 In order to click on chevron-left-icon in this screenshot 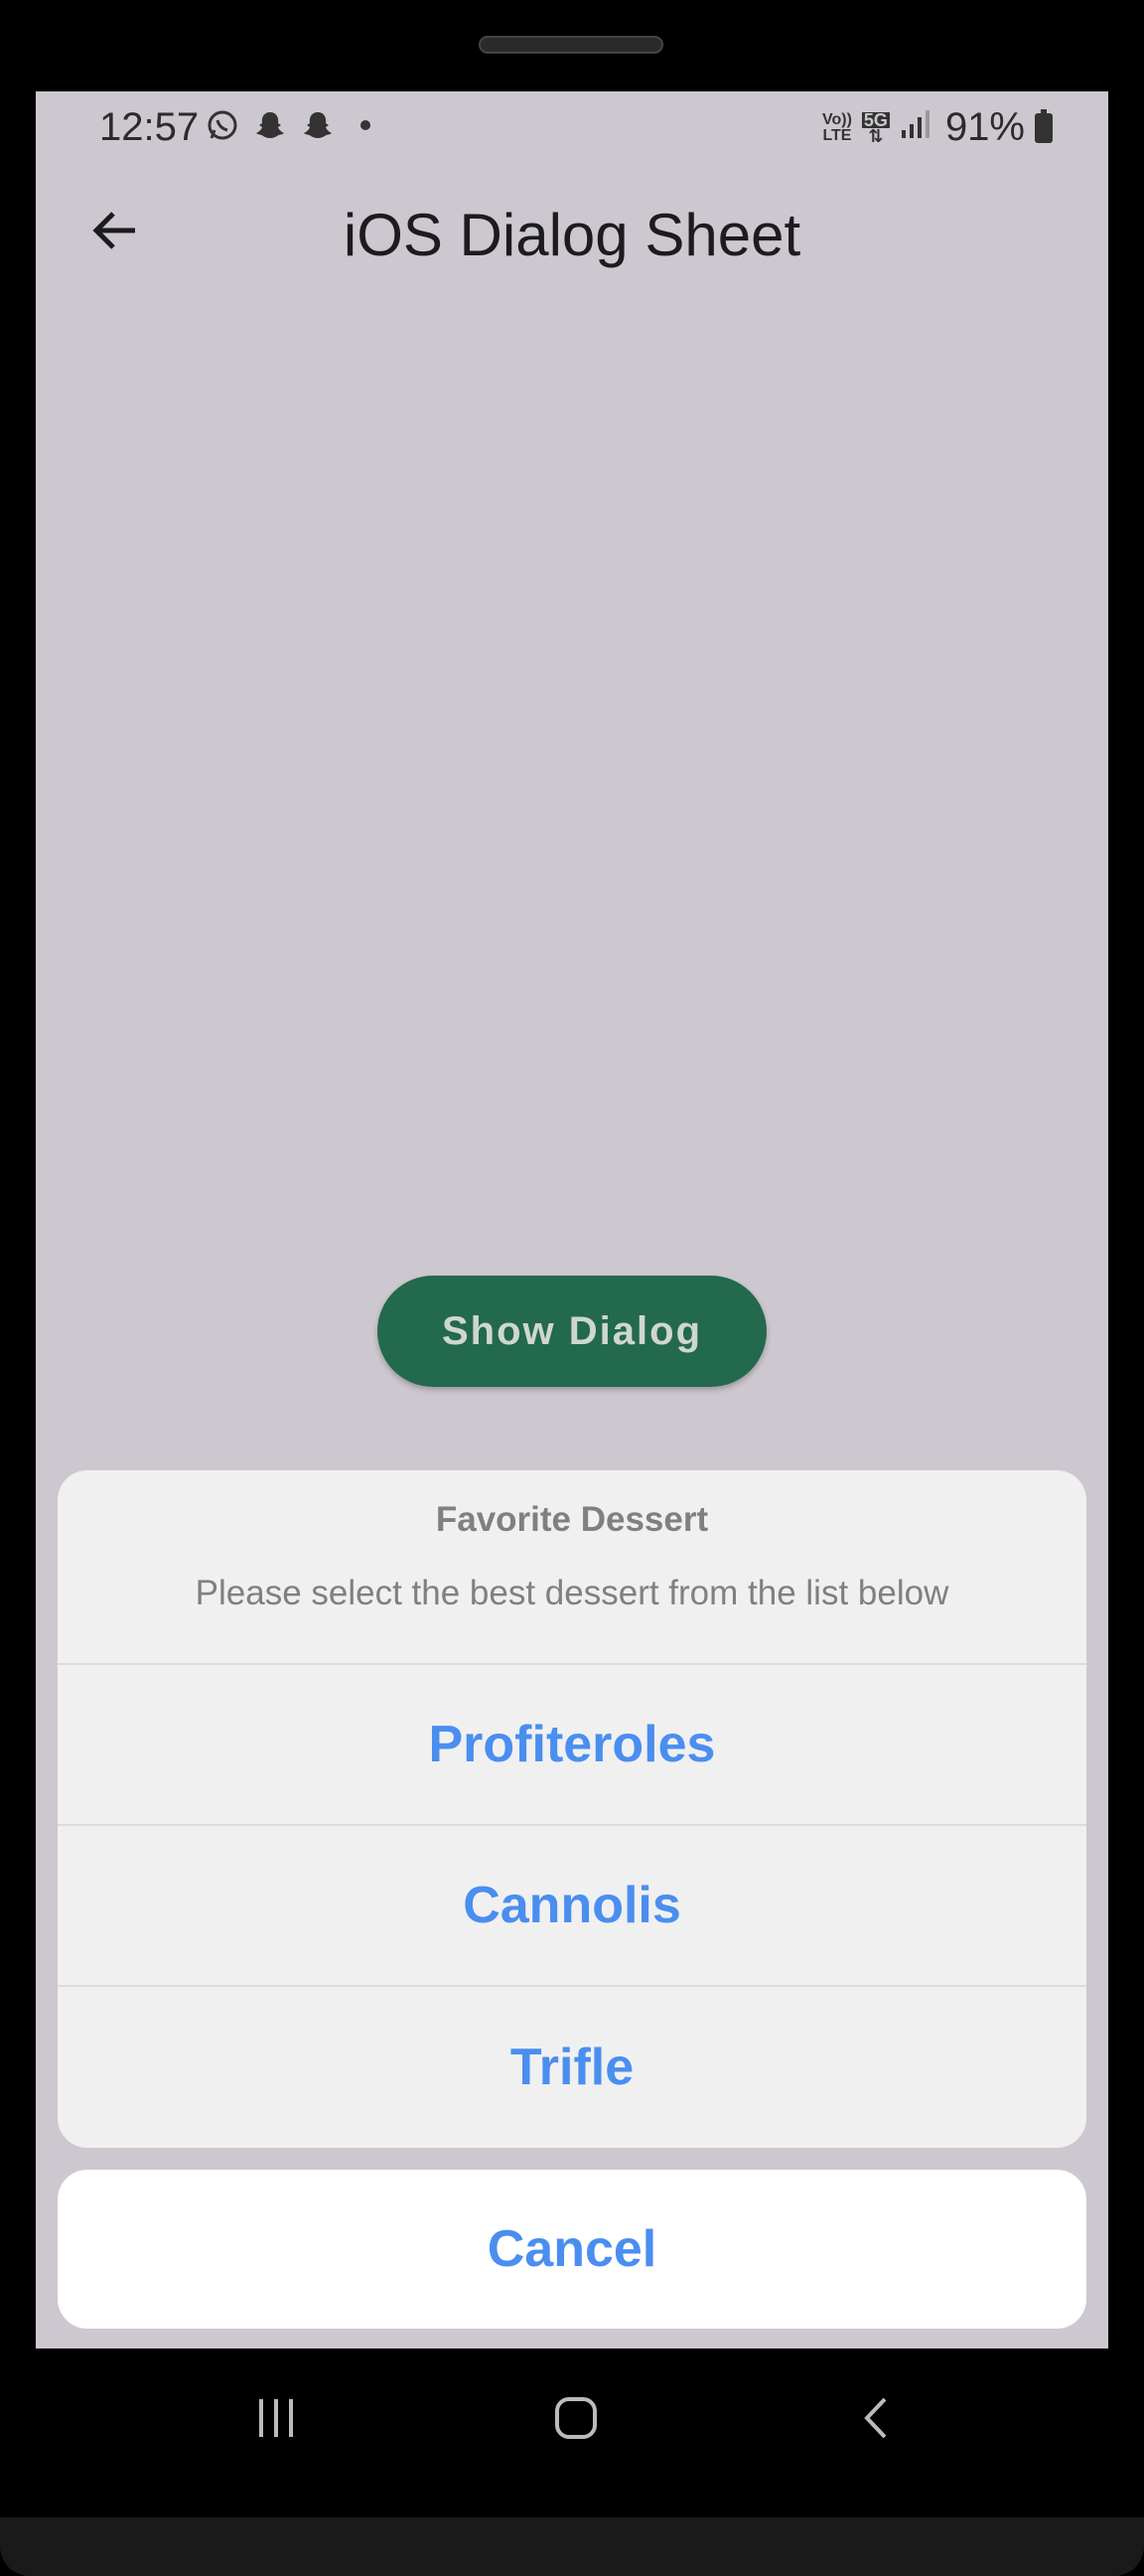, I will do `click(876, 2418)`.